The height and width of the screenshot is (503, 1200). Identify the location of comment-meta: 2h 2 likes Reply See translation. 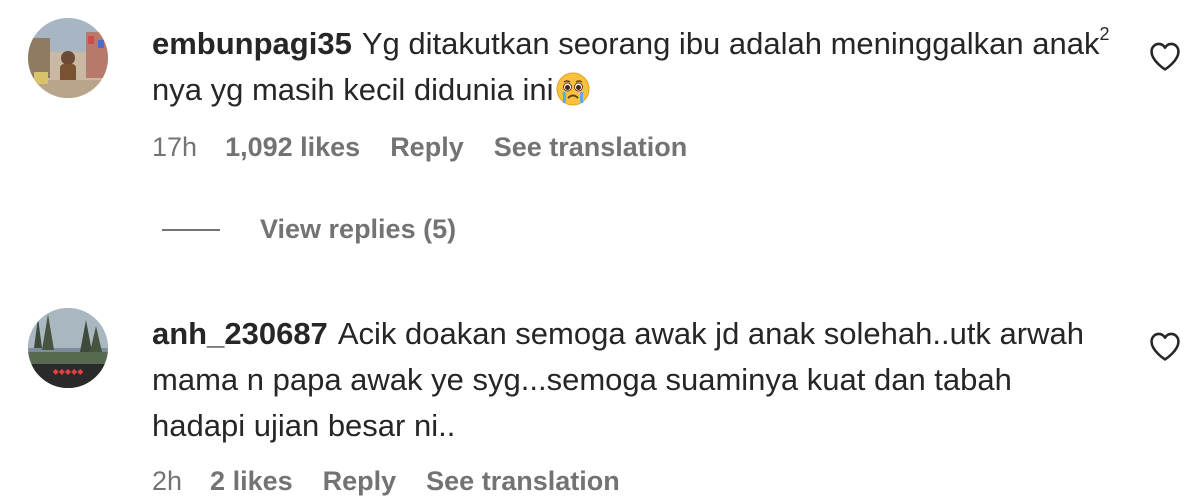
(386, 481).